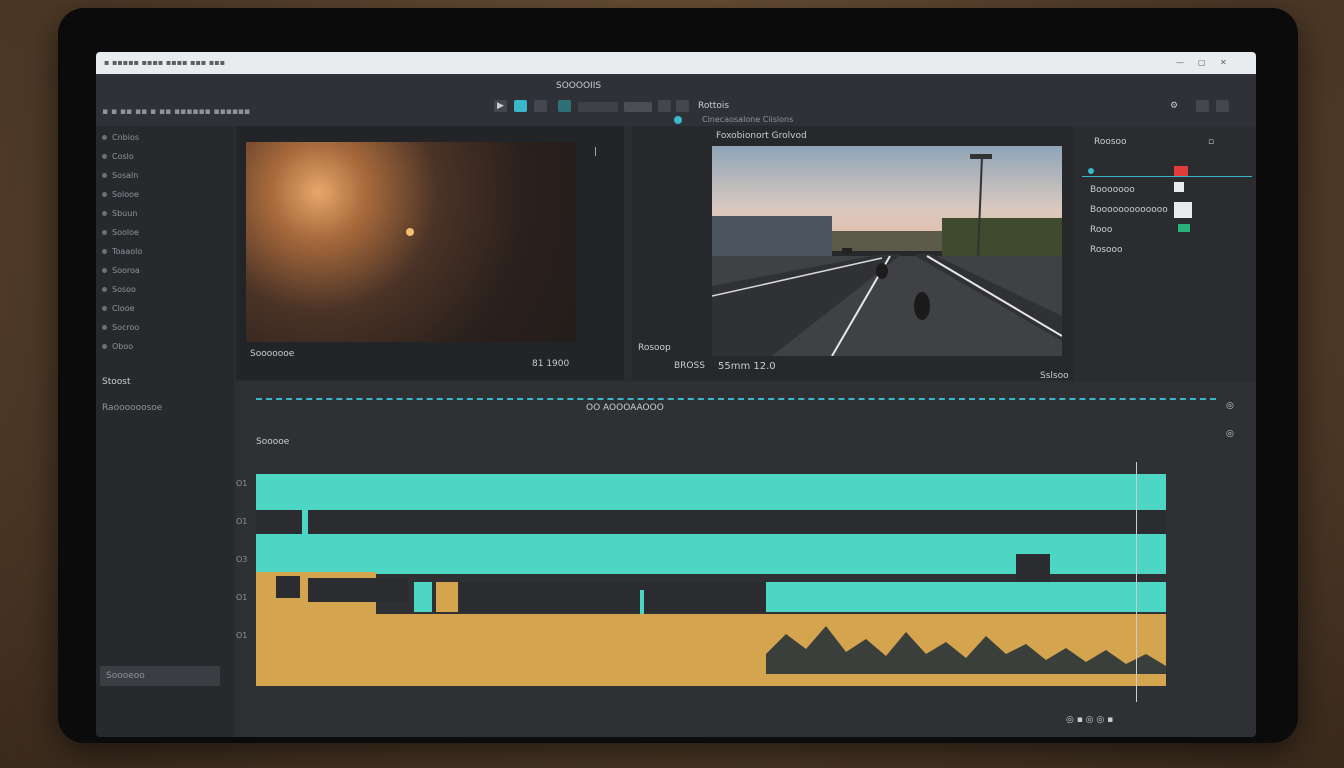 Image resolution: width=1344 pixels, height=768 pixels. I want to click on left-panel-row-label: Socroo, so click(126, 327).